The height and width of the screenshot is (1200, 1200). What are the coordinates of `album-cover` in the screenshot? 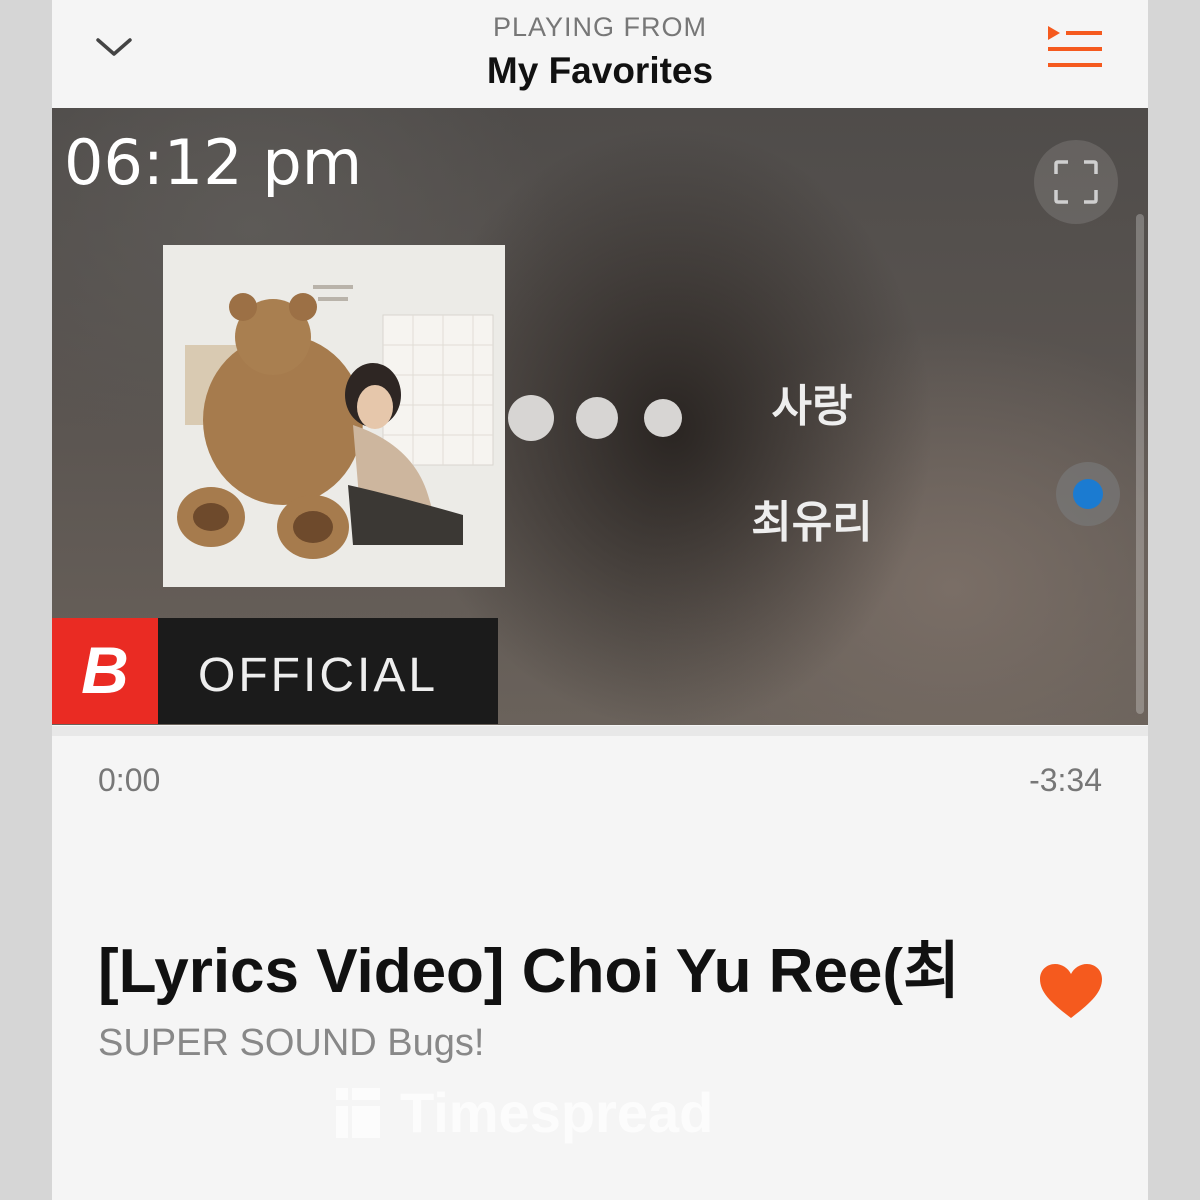 It's located at (334, 416).